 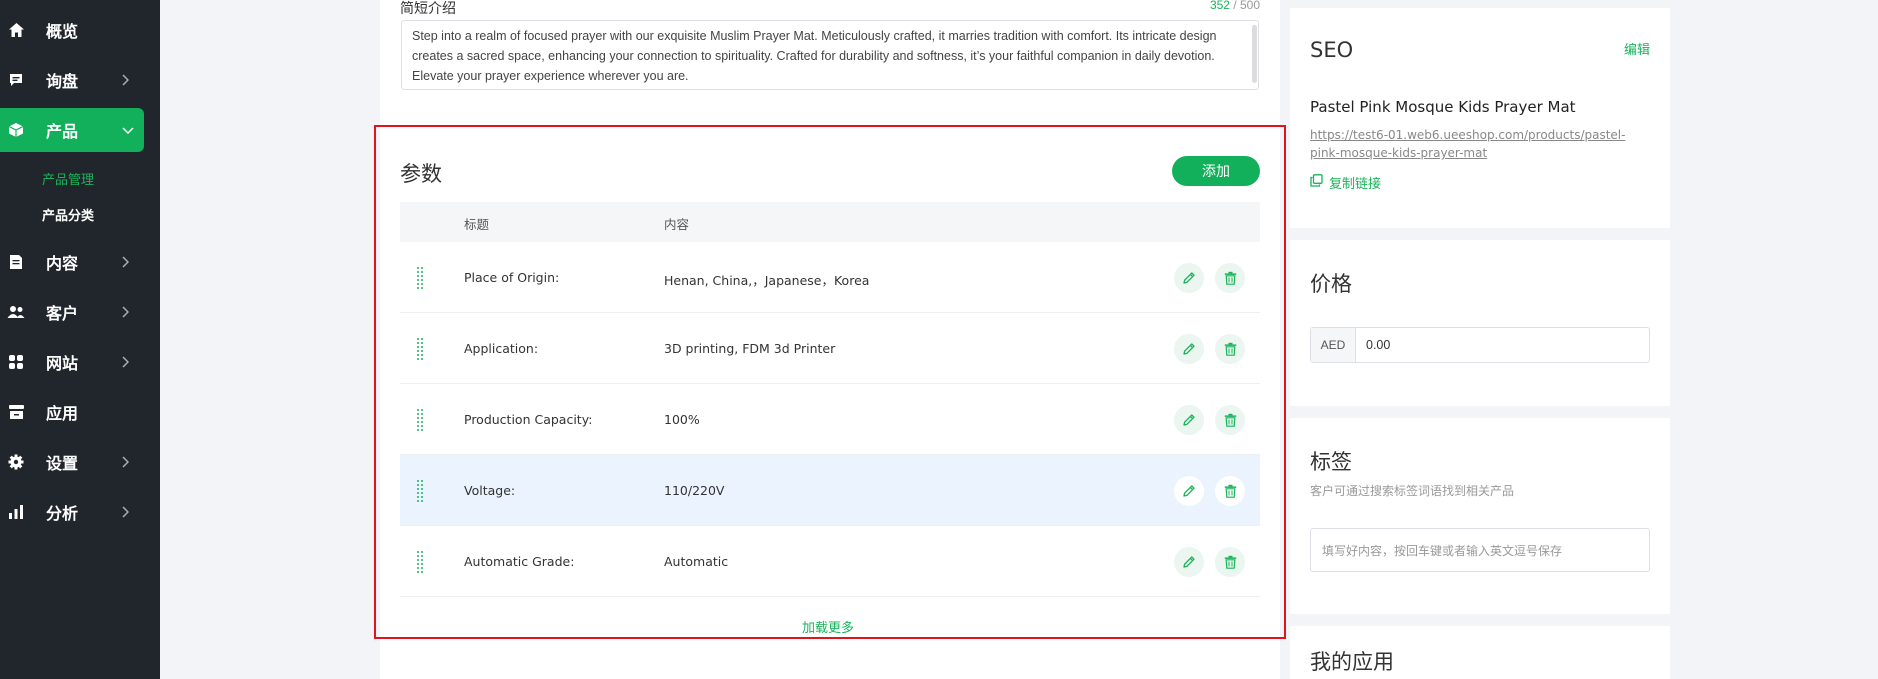 What do you see at coordinates (68, 178) in the screenshot?
I see `subnav-product-management: 产品管理` at bounding box center [68, 178].